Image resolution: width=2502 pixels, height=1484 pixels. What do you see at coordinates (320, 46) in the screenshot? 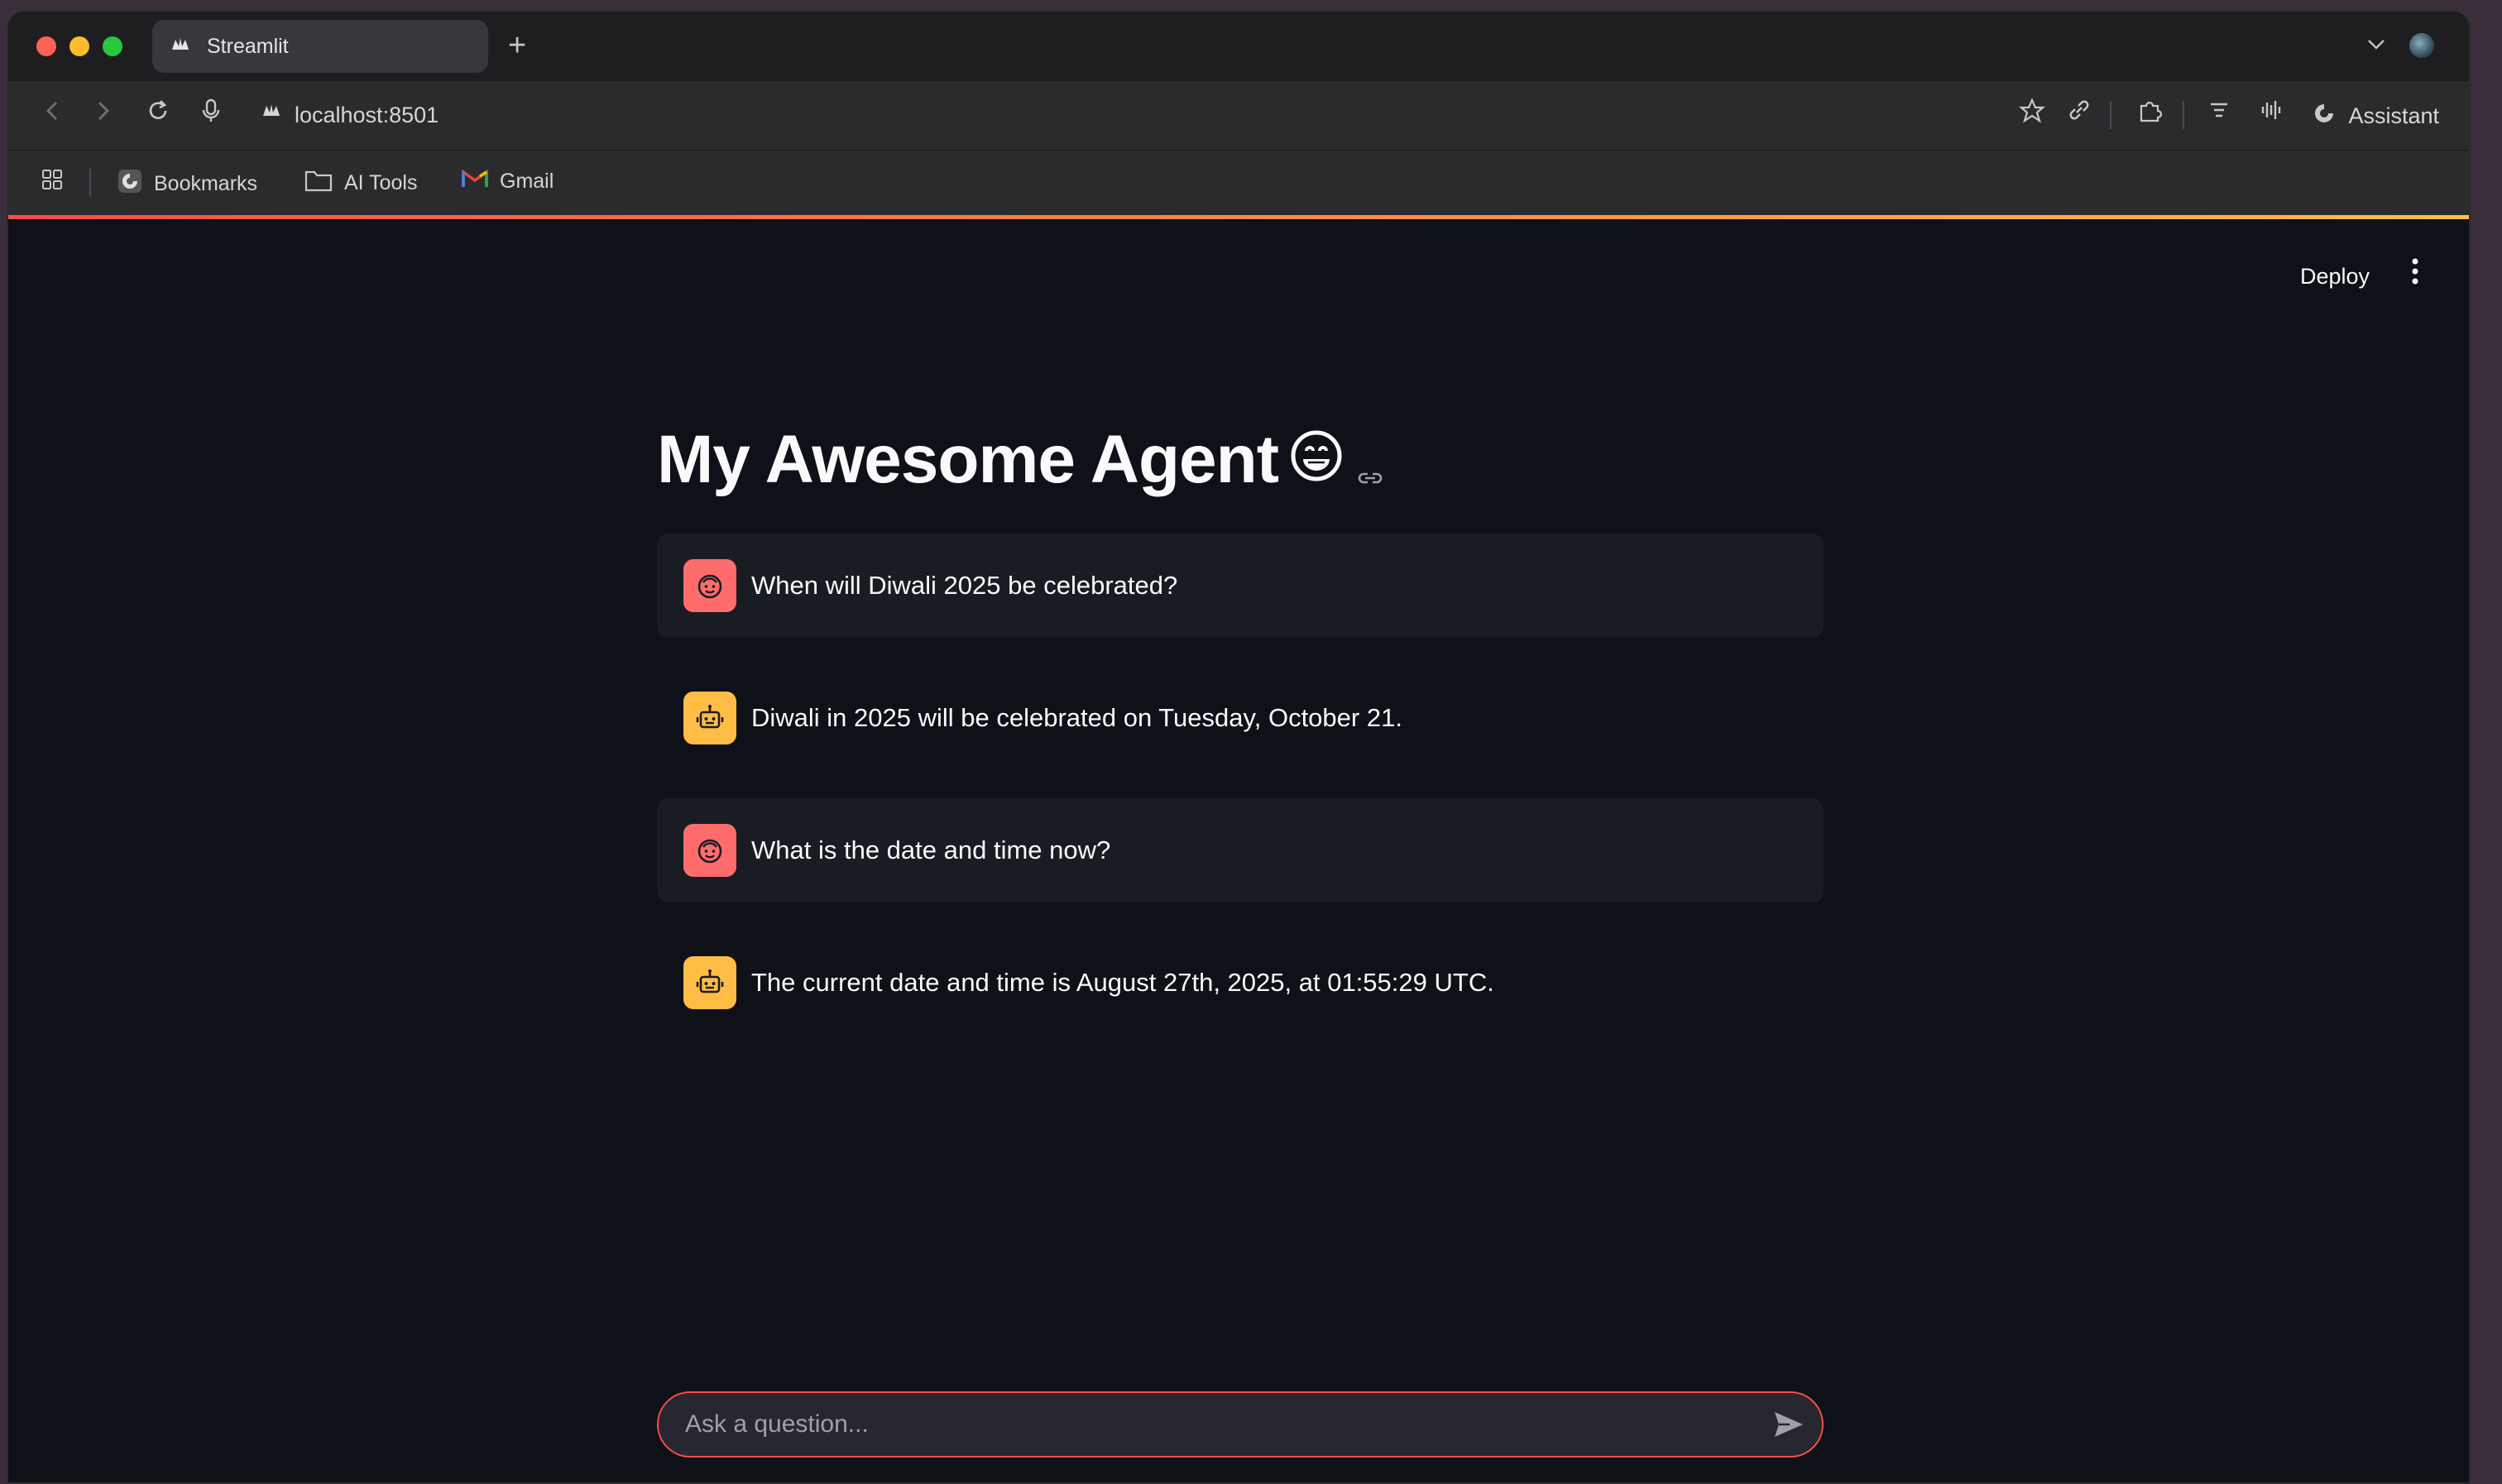
I see `browser-tab: Streamlit` at bounding box center [320, 46].